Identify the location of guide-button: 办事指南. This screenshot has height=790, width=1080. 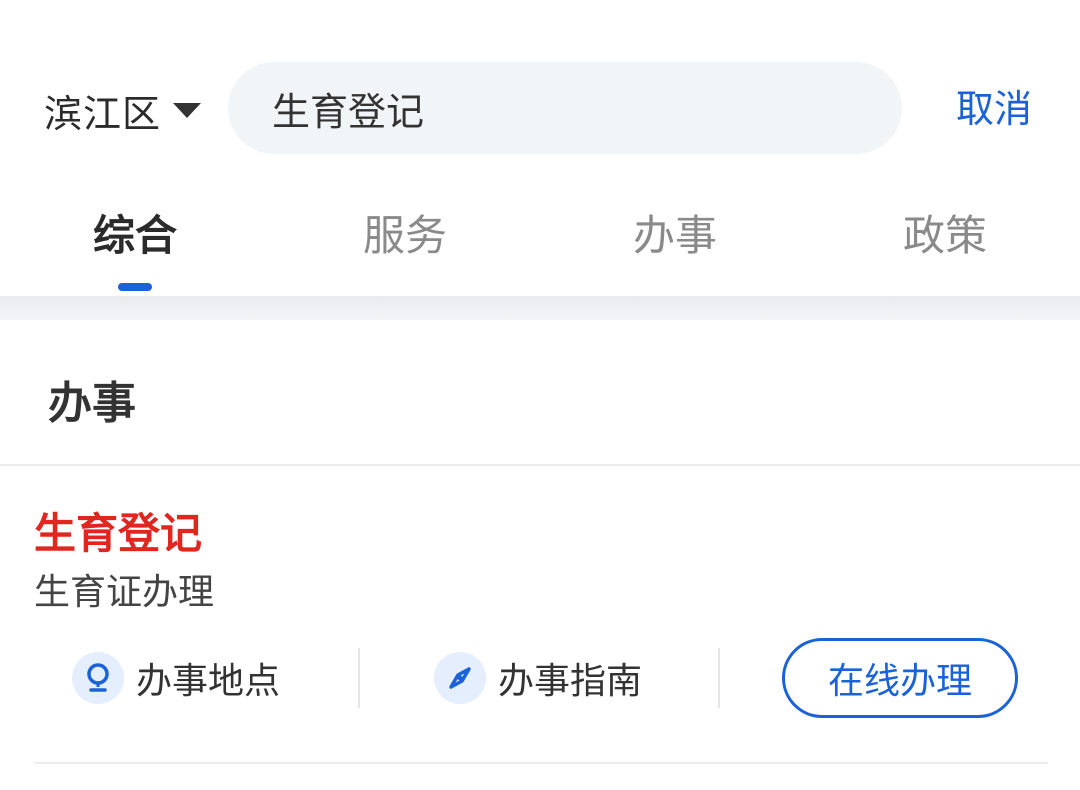
(538, 678).